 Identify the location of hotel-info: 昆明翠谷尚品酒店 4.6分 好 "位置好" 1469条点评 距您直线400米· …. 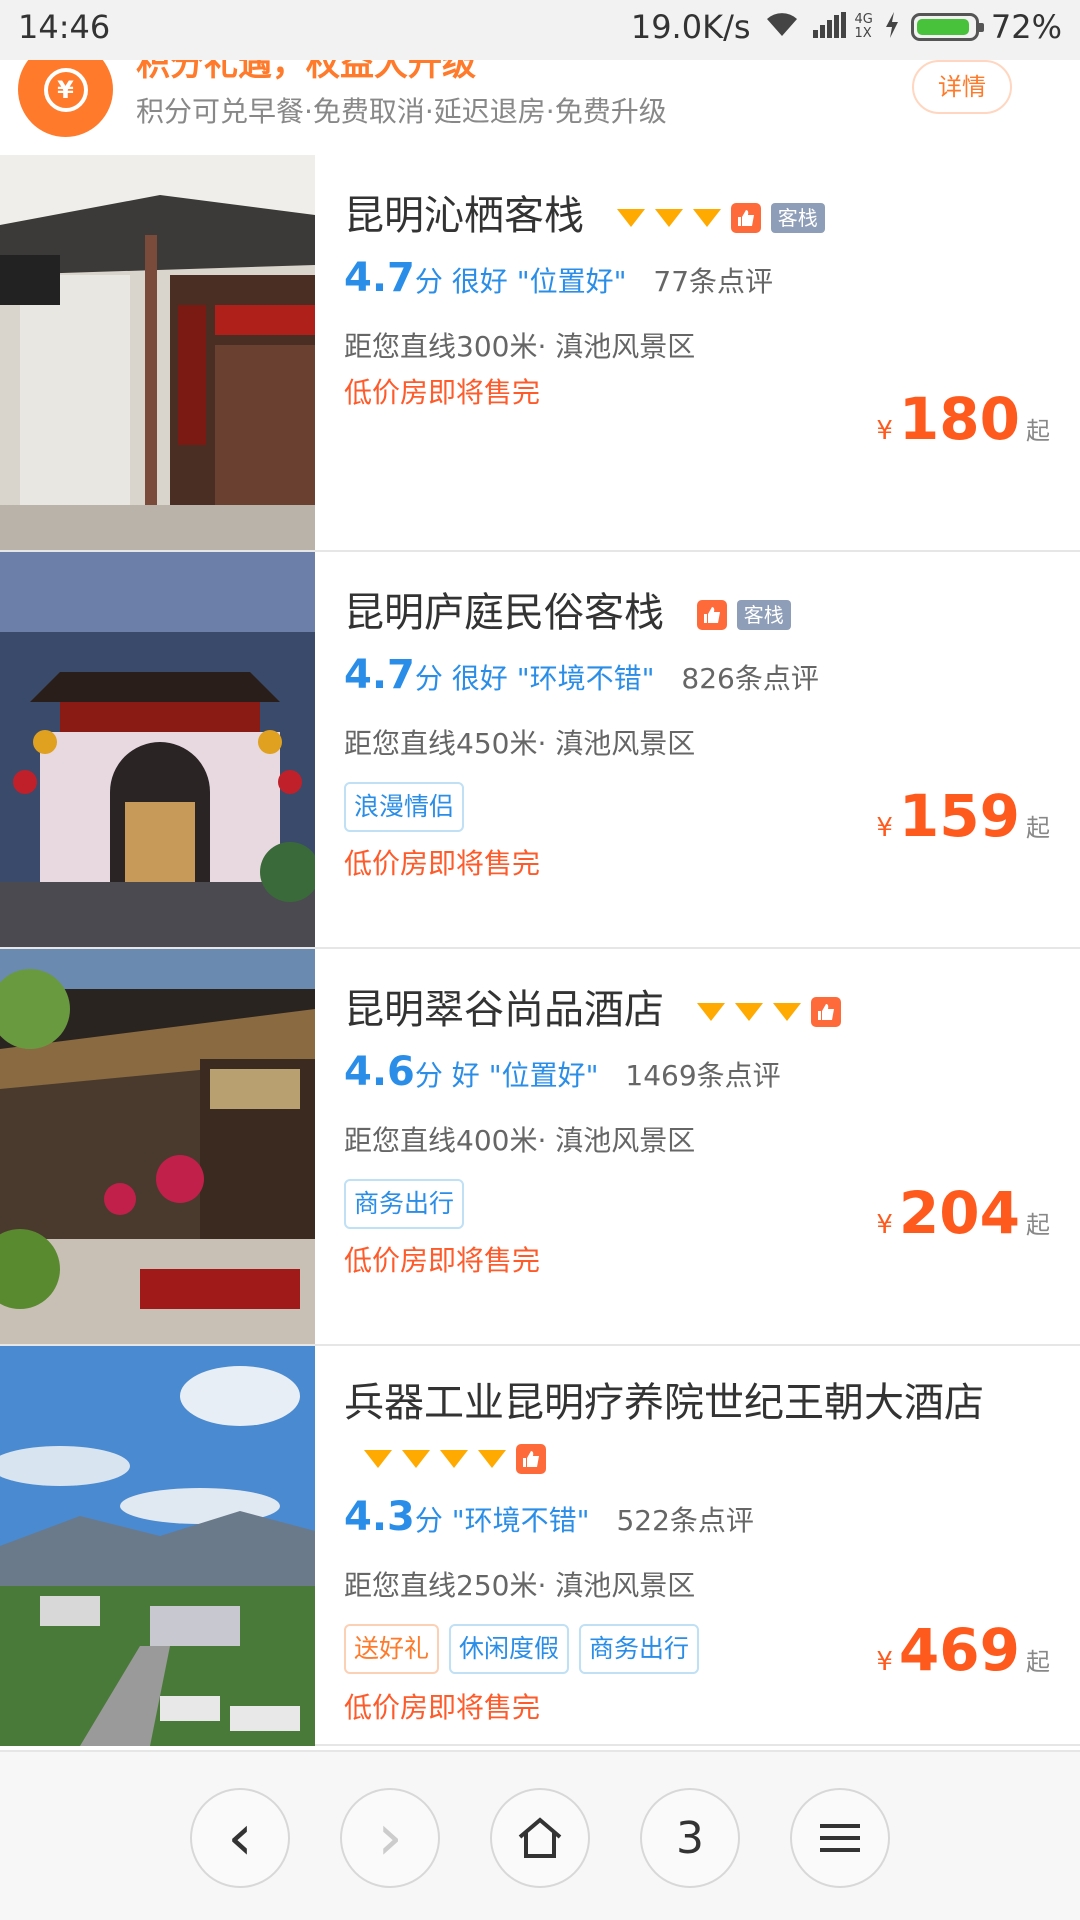
(697, 1146).